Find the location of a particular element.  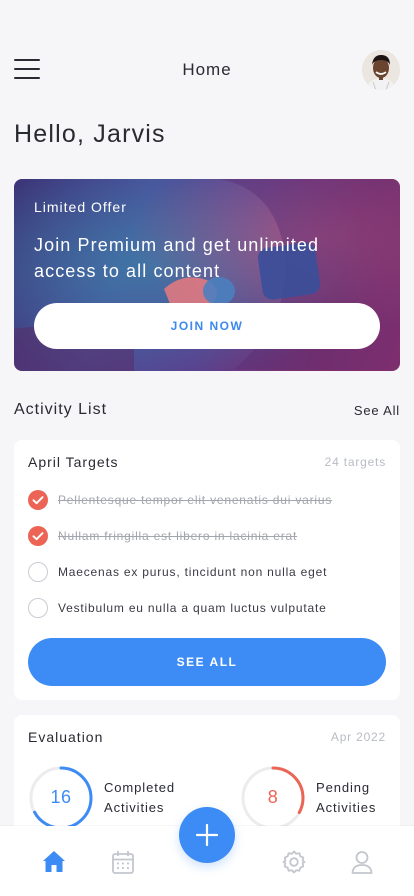

card-title: Evaluation is located at coordinates (66, 737).